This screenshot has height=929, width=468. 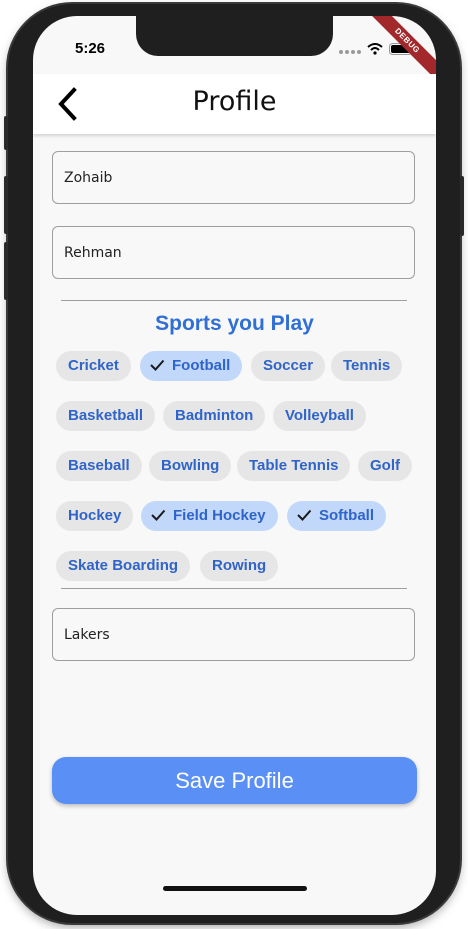 I want to click on chip-label: Cricket, so click(x=93, y=365).